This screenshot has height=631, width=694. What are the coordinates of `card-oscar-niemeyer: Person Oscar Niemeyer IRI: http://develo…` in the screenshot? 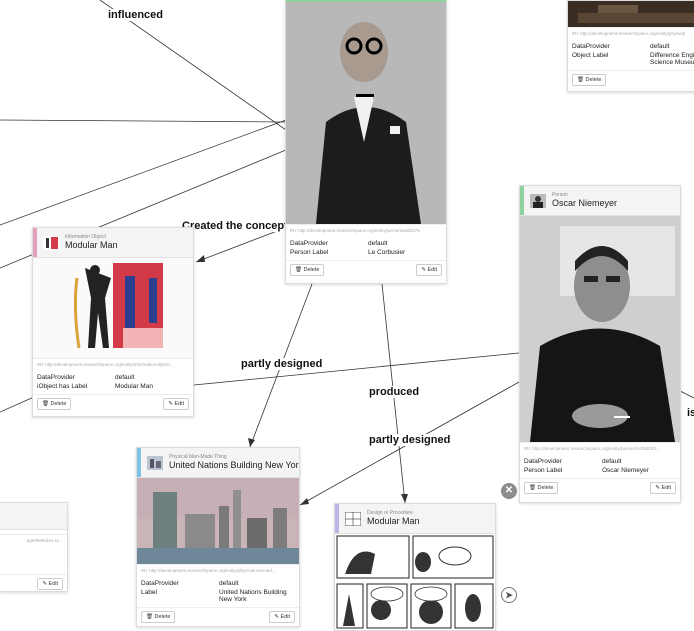 It's located at (600, 344).